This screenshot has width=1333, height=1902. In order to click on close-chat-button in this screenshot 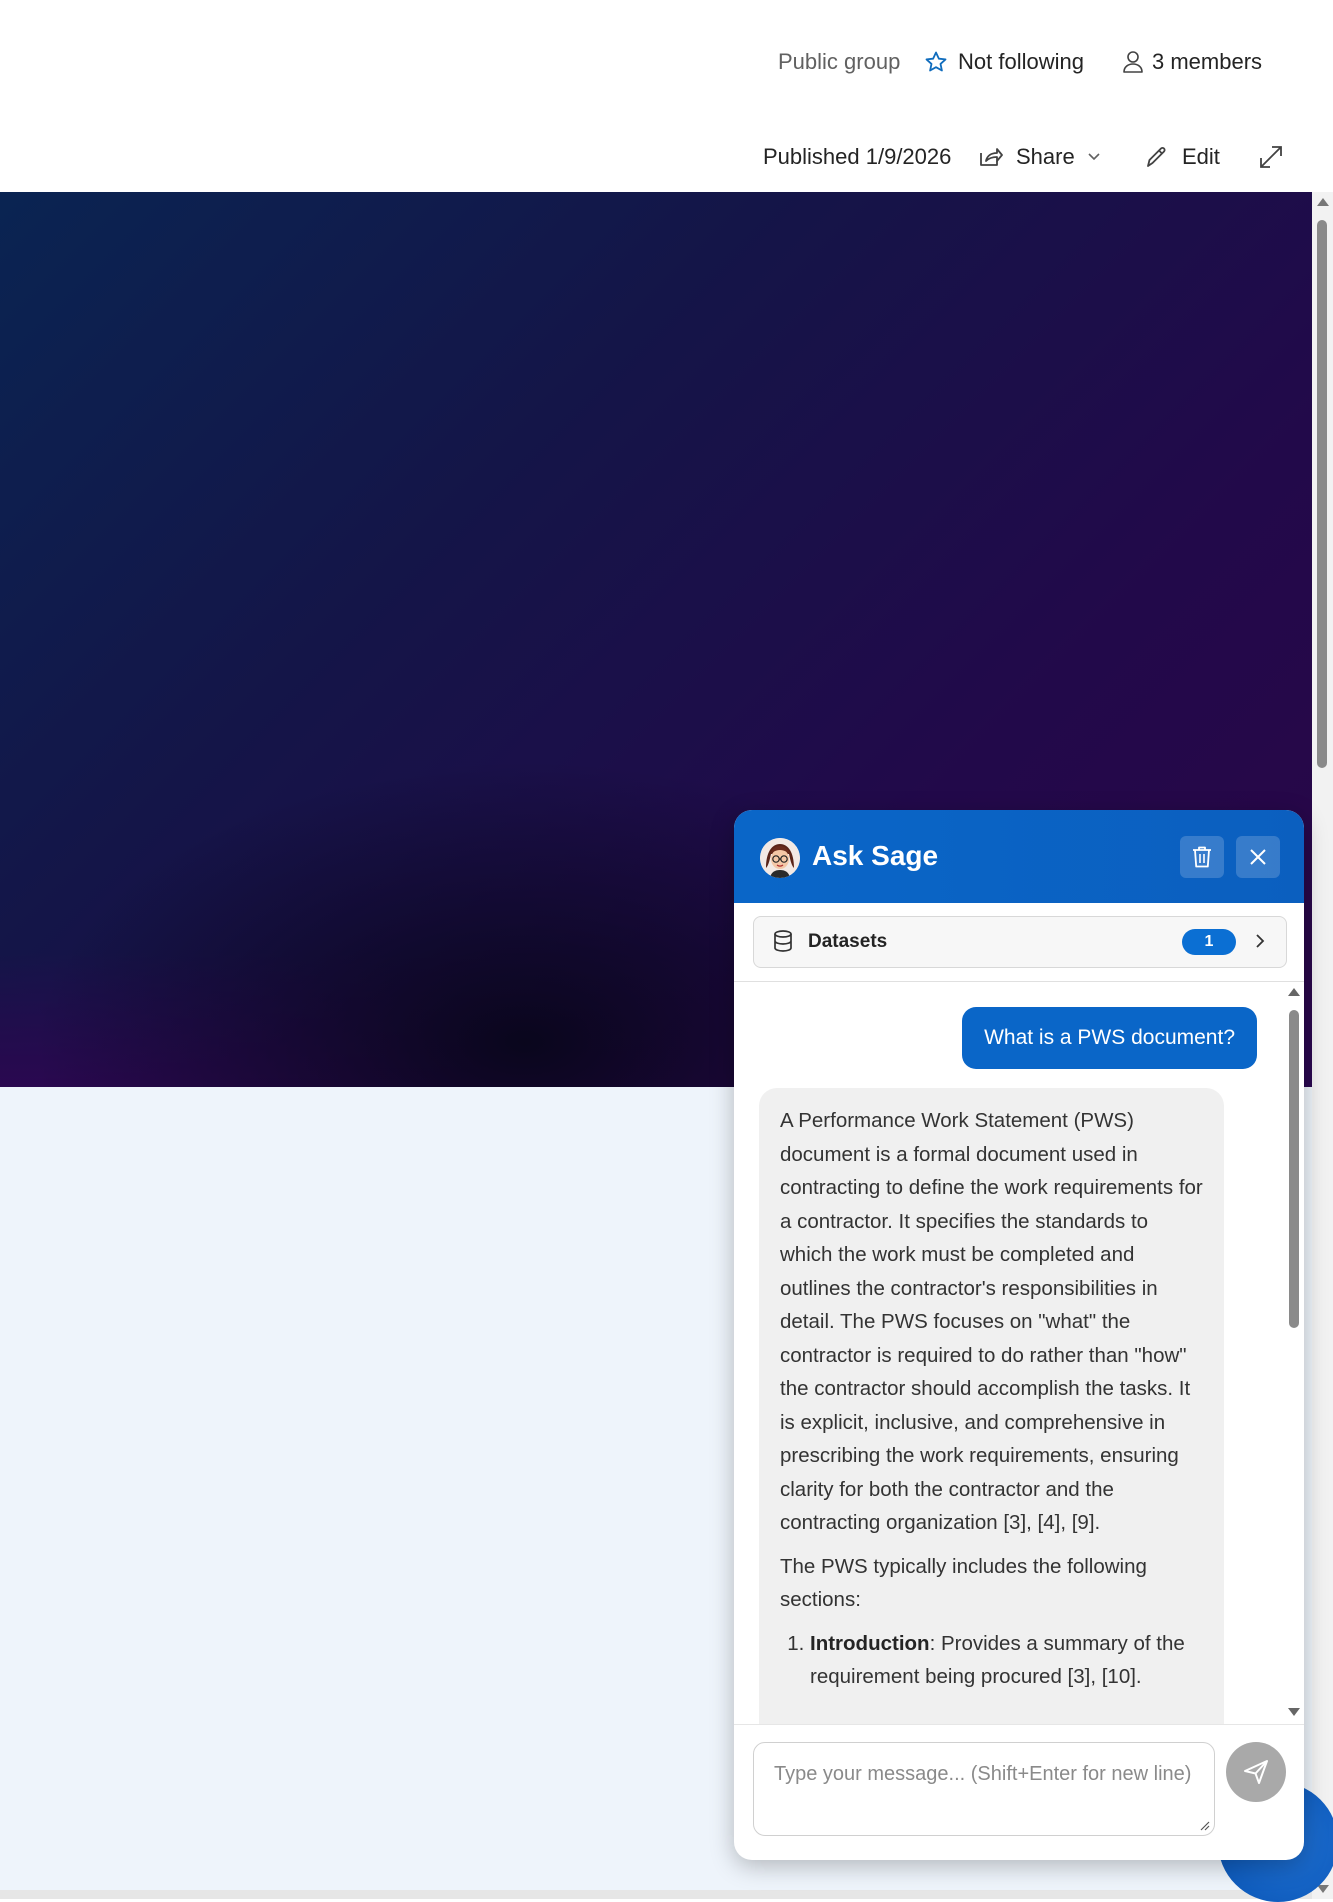, I will do `click(1258, 857)`.